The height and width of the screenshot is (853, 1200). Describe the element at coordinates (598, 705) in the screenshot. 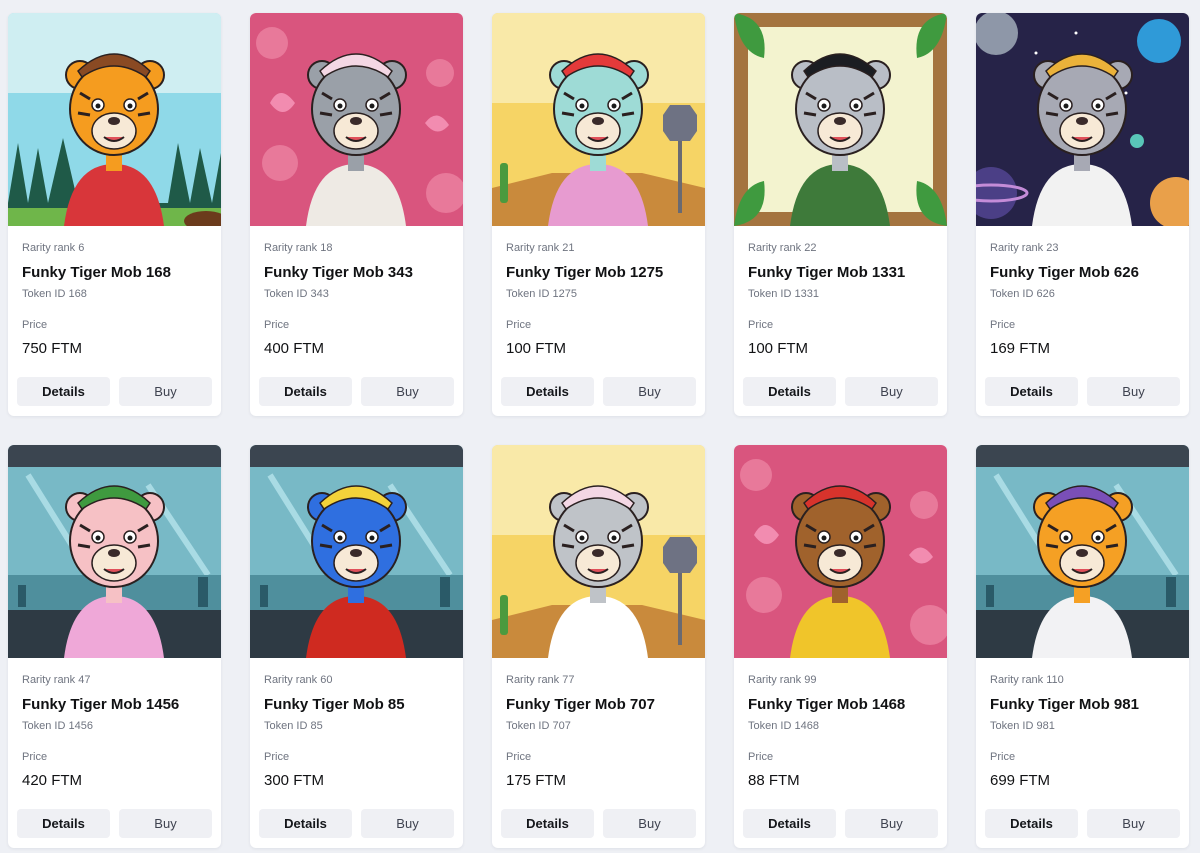

I see `nft-name: Funky Tiger Mob 707` at that location.